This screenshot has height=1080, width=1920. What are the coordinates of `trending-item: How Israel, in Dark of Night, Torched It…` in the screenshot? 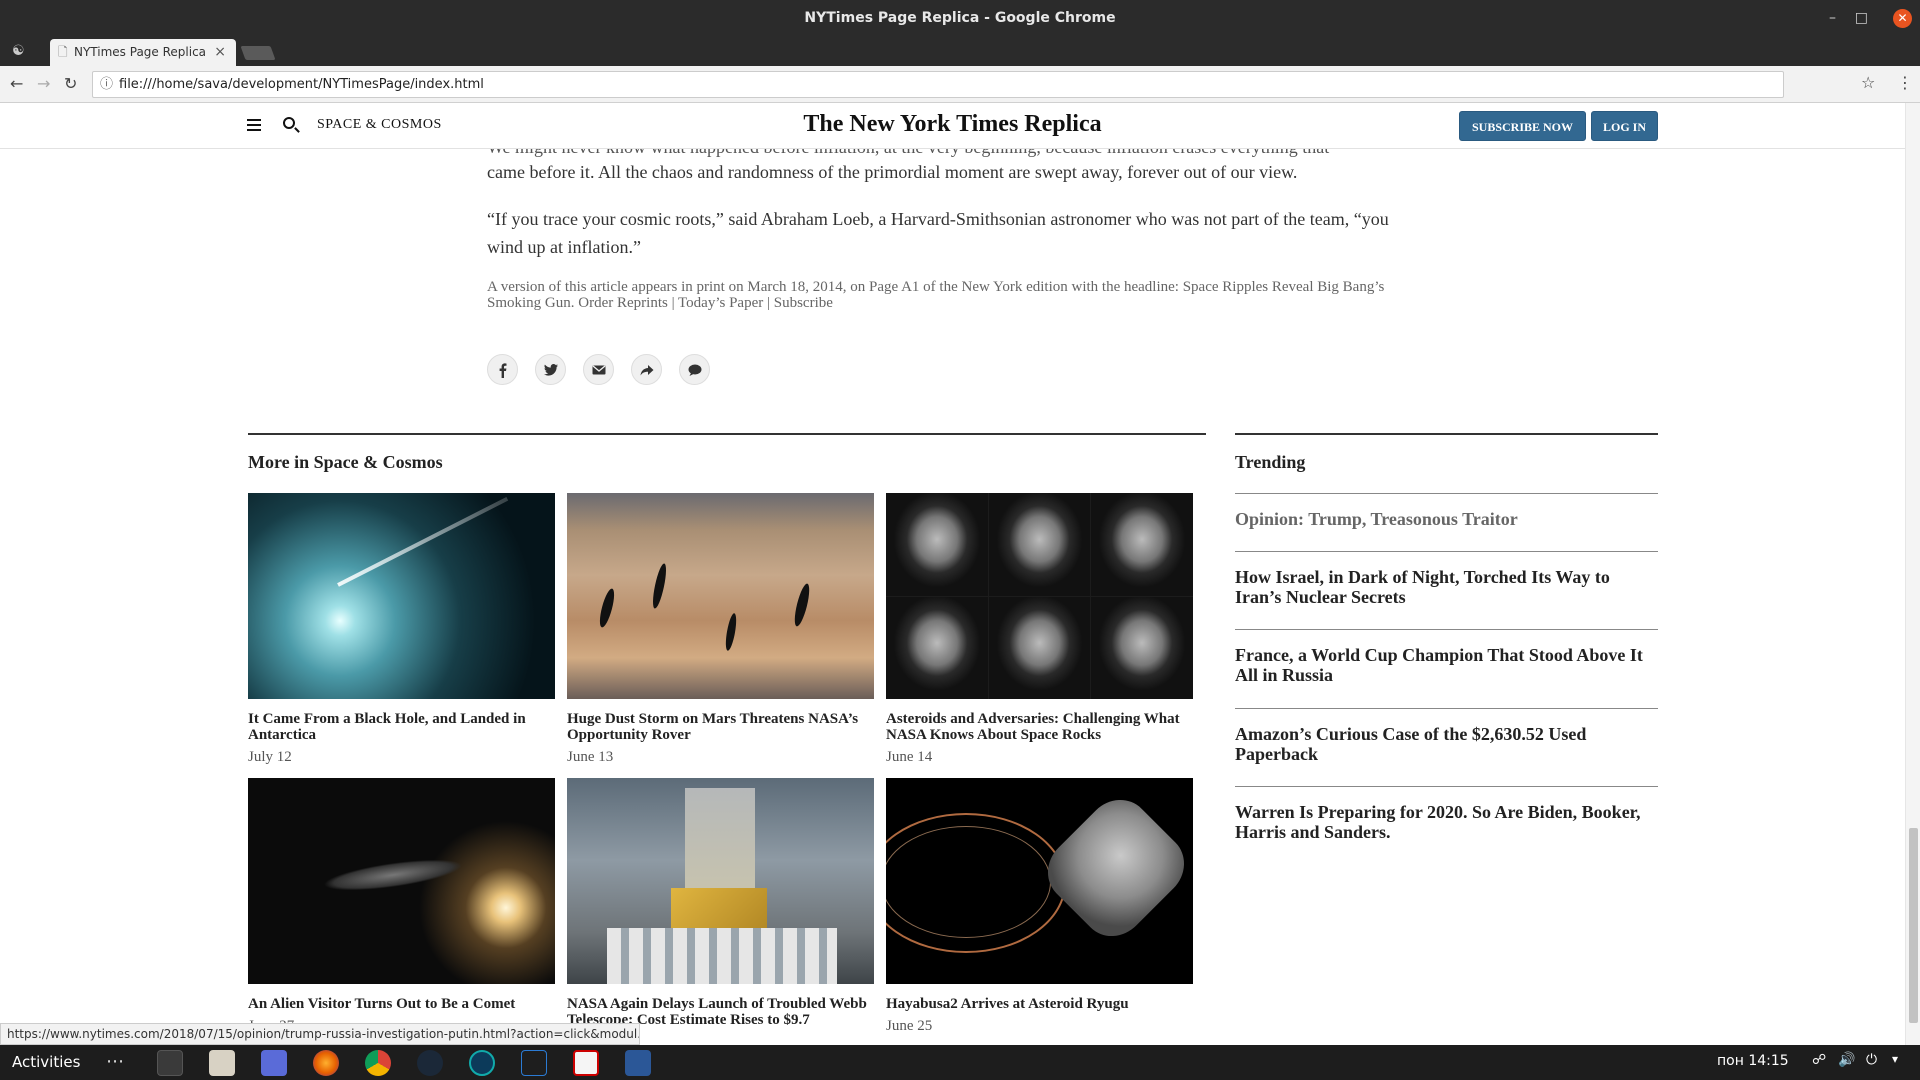 It's located at (1446, 587).